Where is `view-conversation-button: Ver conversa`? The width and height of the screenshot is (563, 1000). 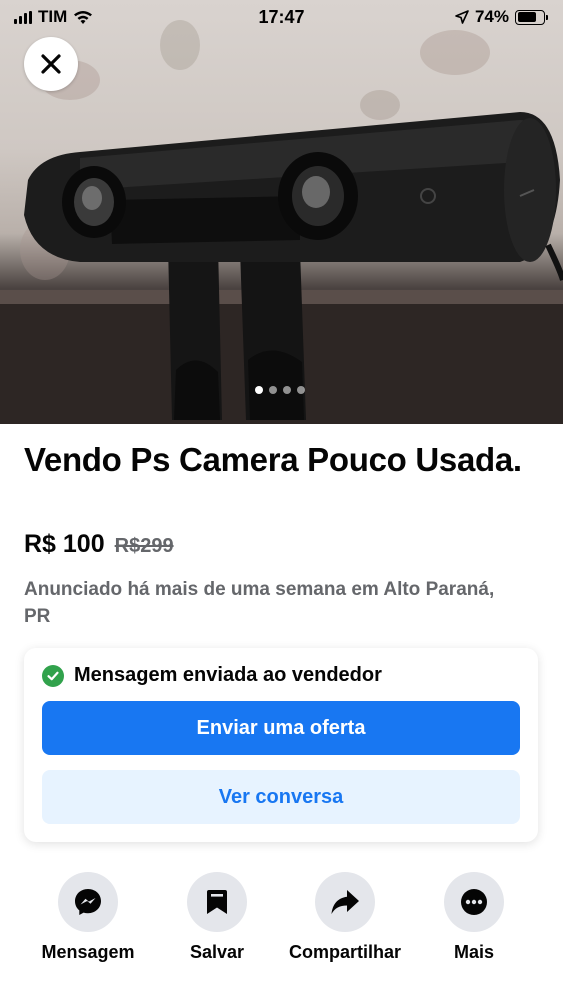
view-conversation-button: Ver conversa is located at coordinates (281, 797).